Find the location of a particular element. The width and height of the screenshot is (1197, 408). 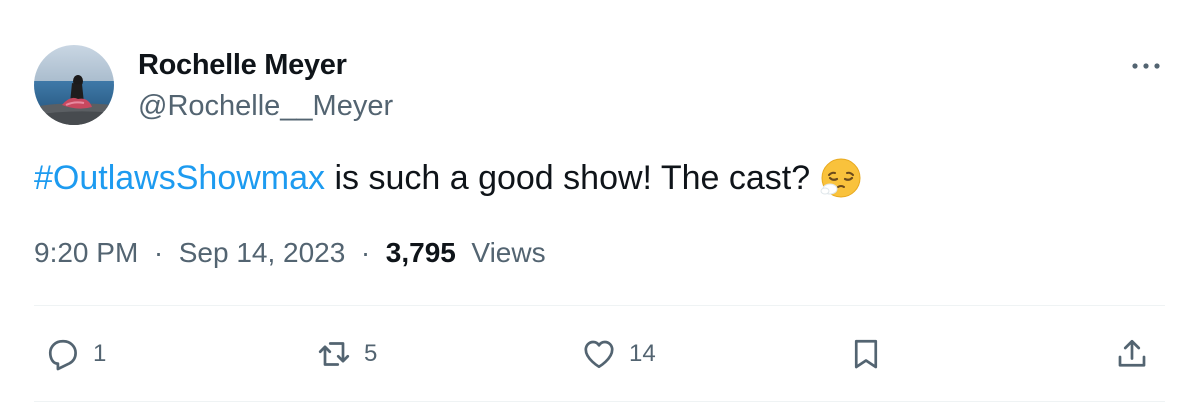

more-button is located at coordinates (1146, 66).